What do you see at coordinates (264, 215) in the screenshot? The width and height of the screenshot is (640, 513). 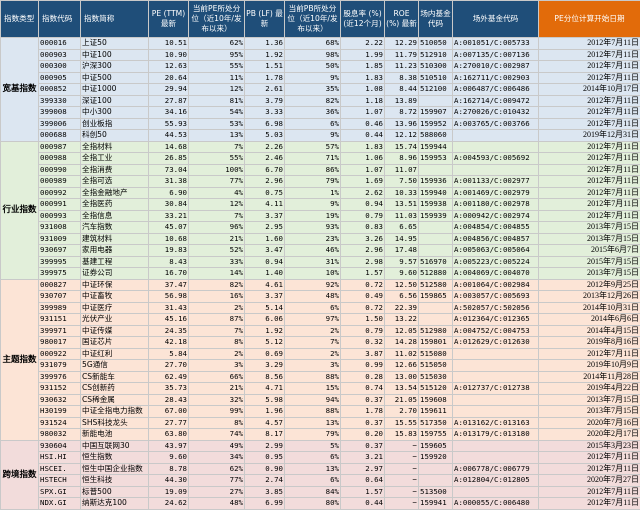 I see `cell-pb: 3.37` at bounding box center [264, 215].